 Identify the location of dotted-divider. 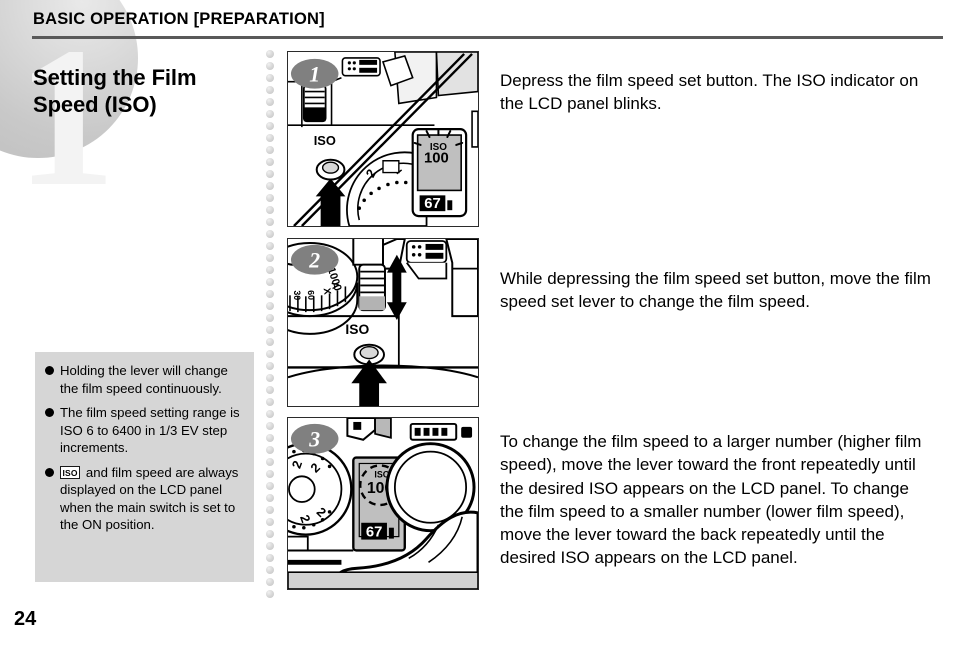
(271, 326).